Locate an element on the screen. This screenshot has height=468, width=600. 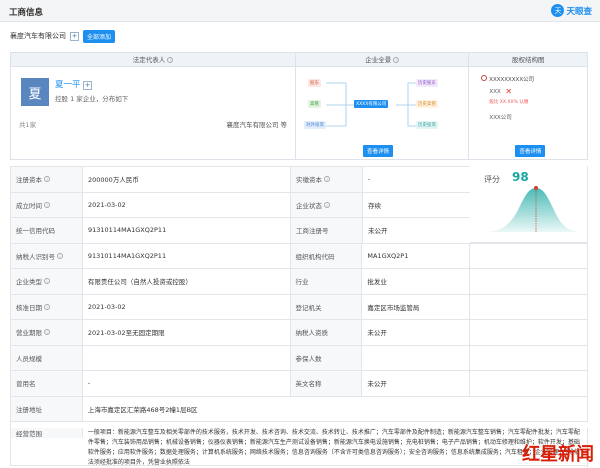
label-business-term: 营业期限 i is located at coordinates (47, 332).